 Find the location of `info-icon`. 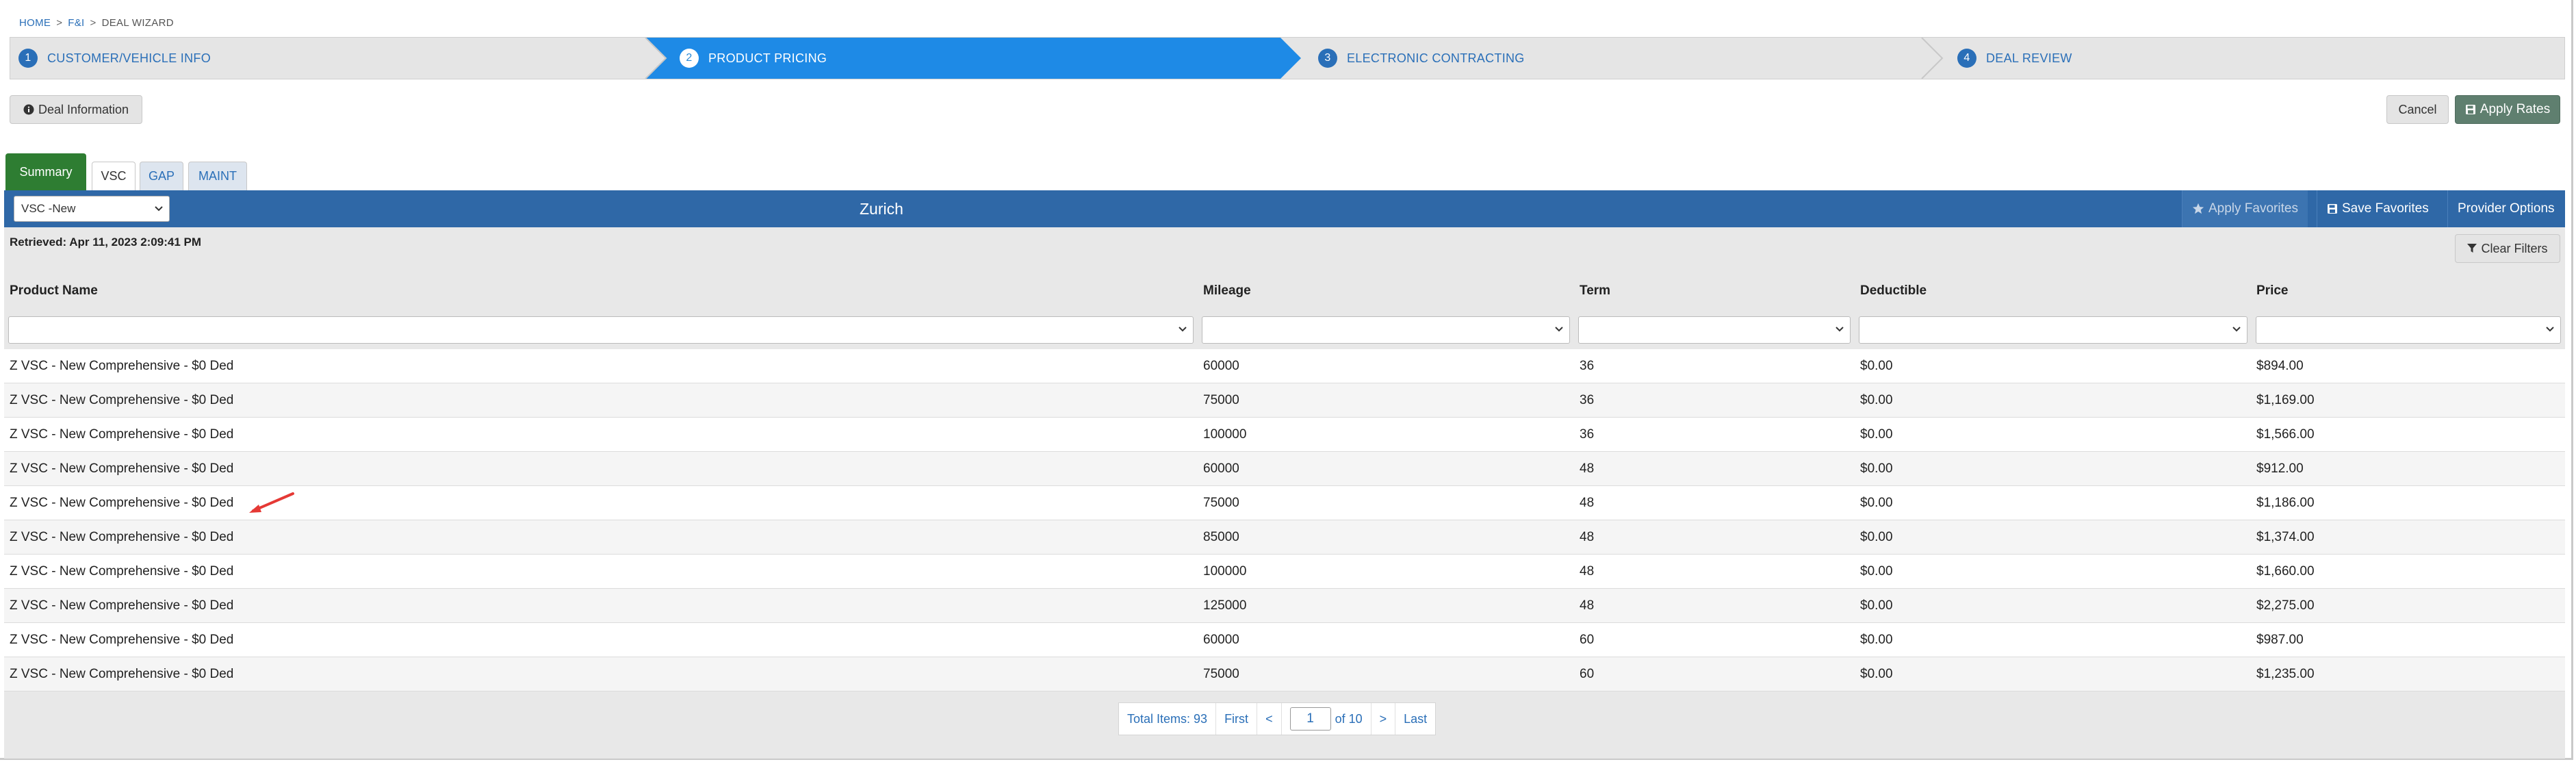

info-icon is located at coordinates (28, 110).